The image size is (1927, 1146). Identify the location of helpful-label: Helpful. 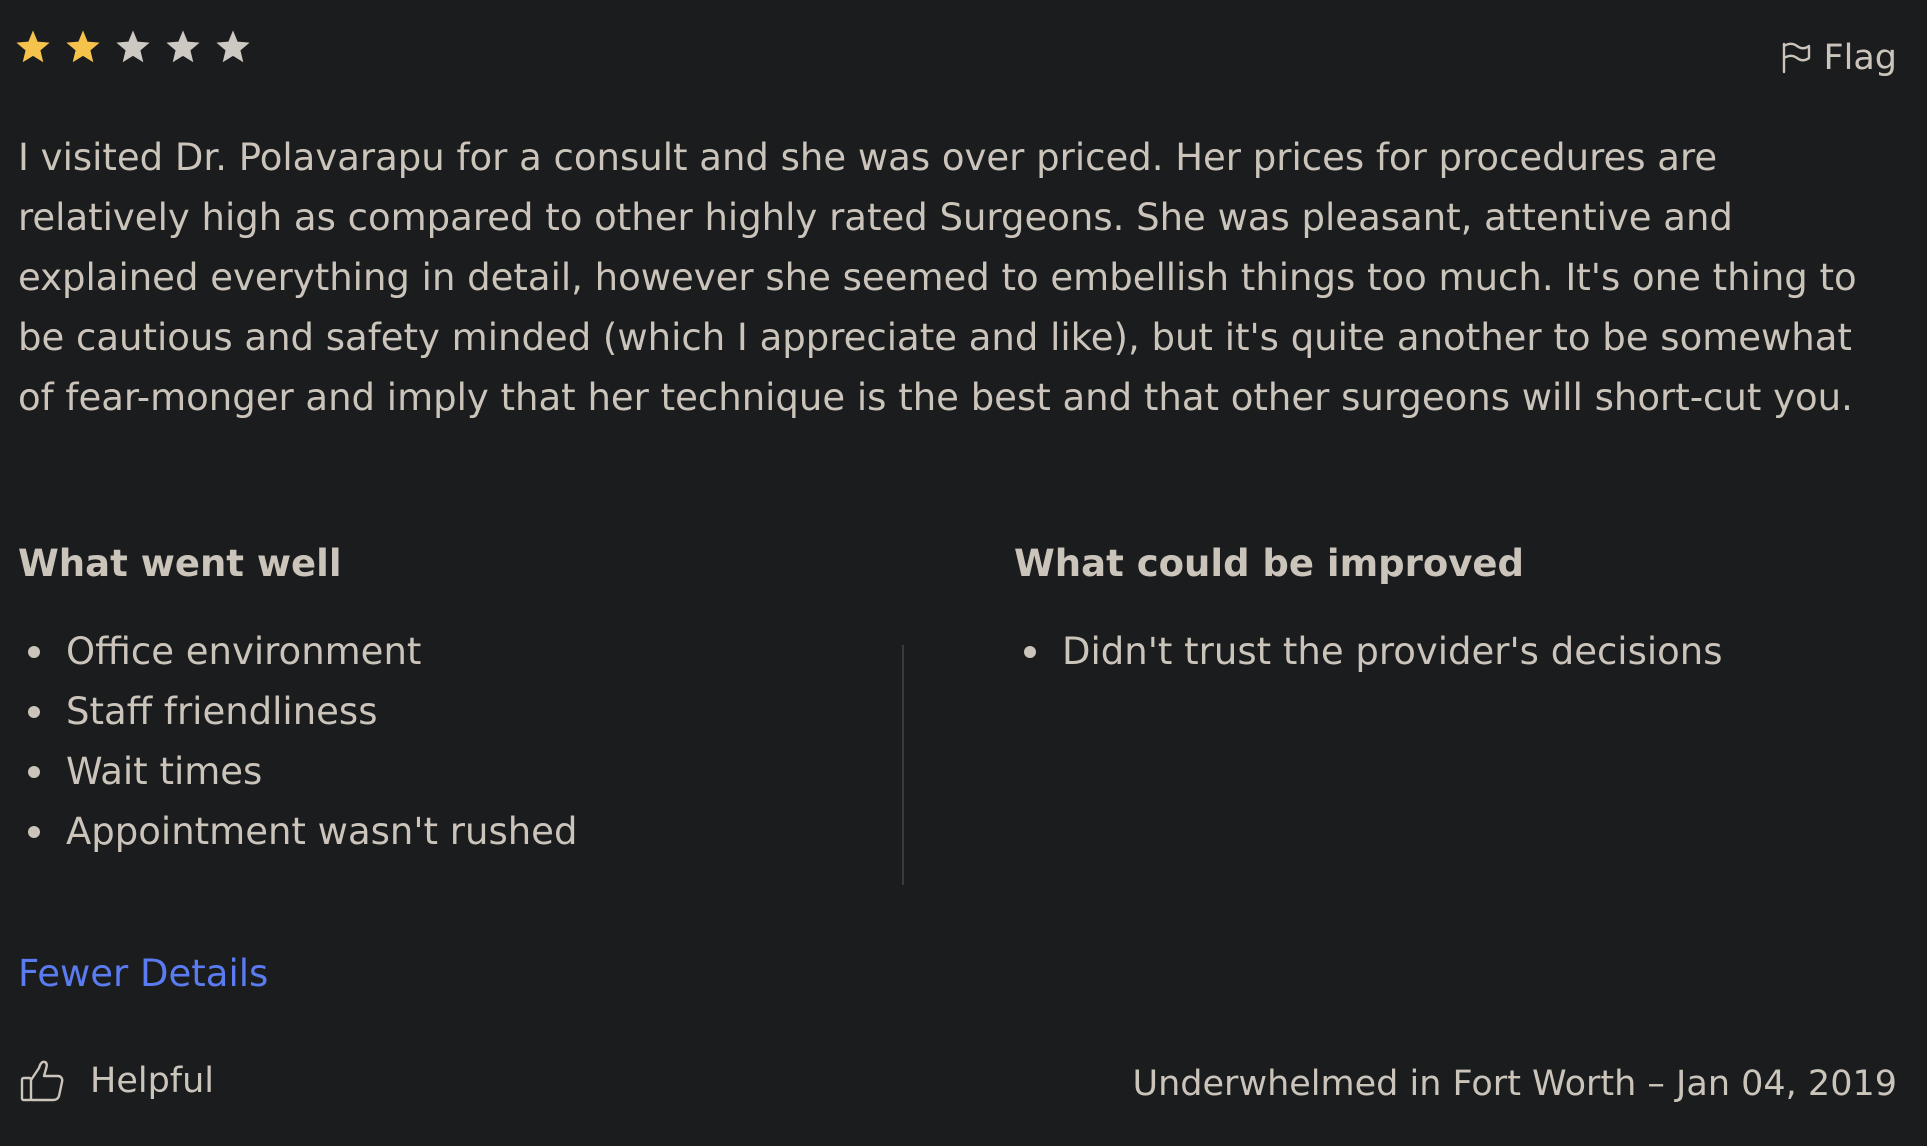
(152, 1081).